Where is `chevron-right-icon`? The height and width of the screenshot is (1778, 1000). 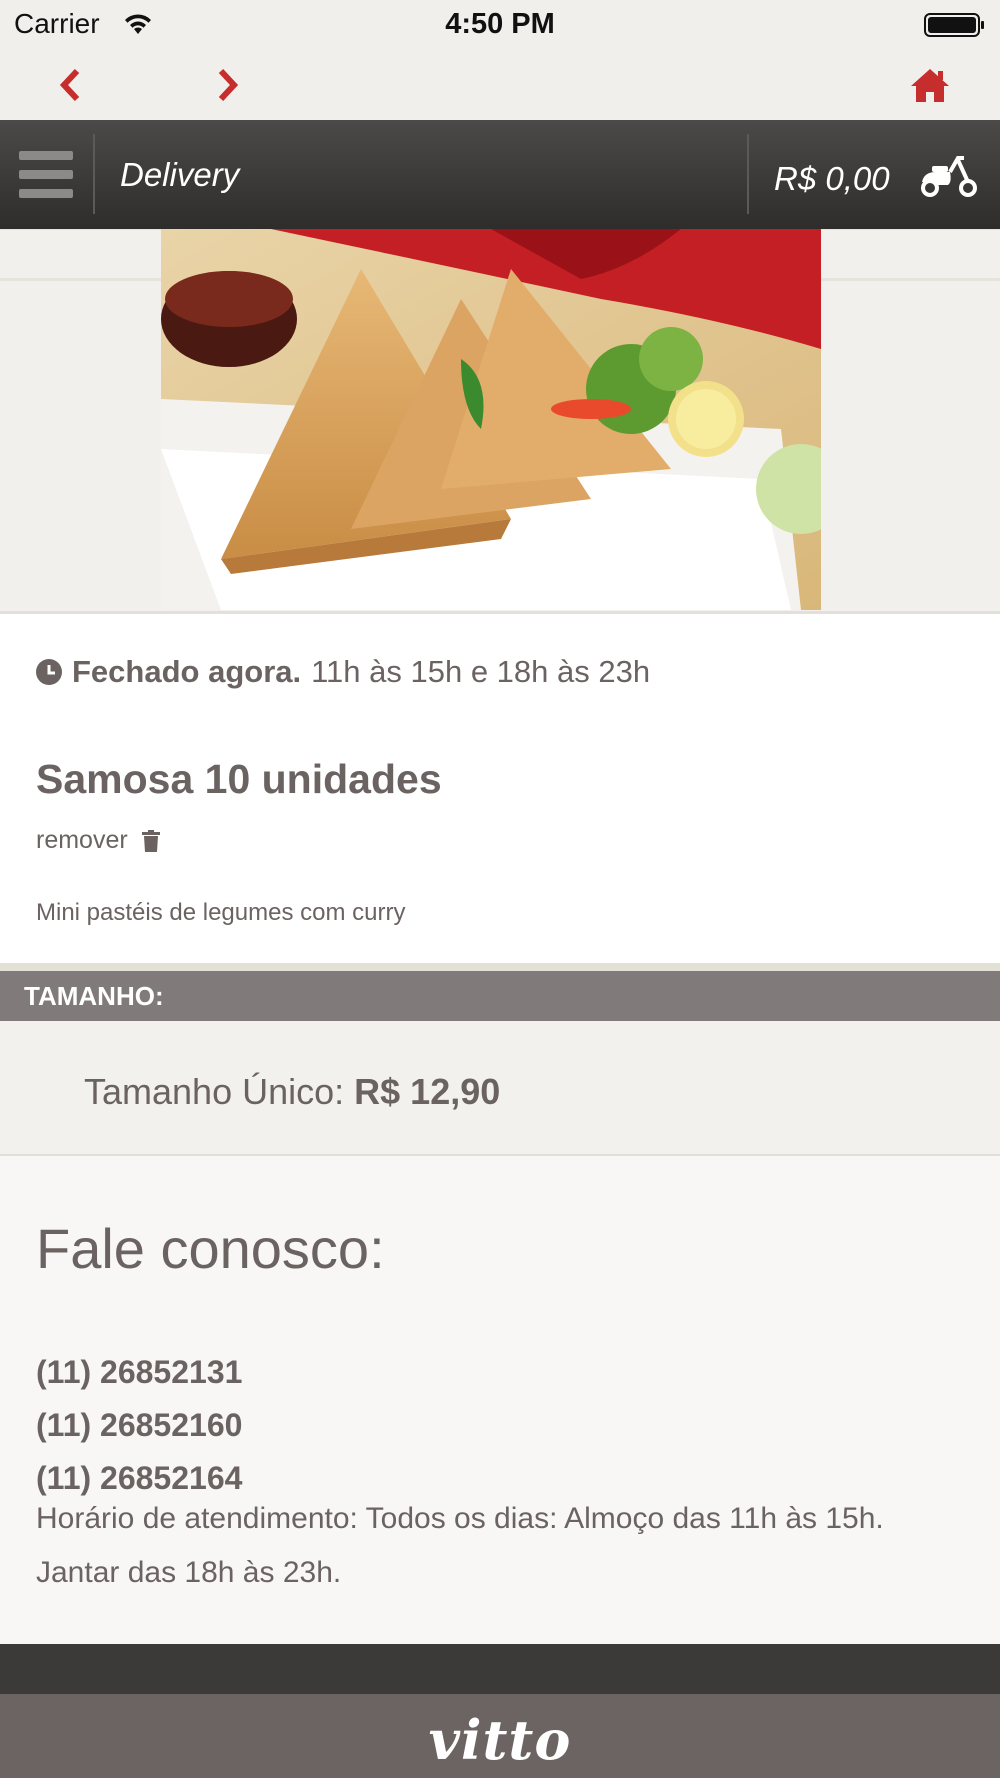 chevron-right-icon is located at coordinates (228, 85).